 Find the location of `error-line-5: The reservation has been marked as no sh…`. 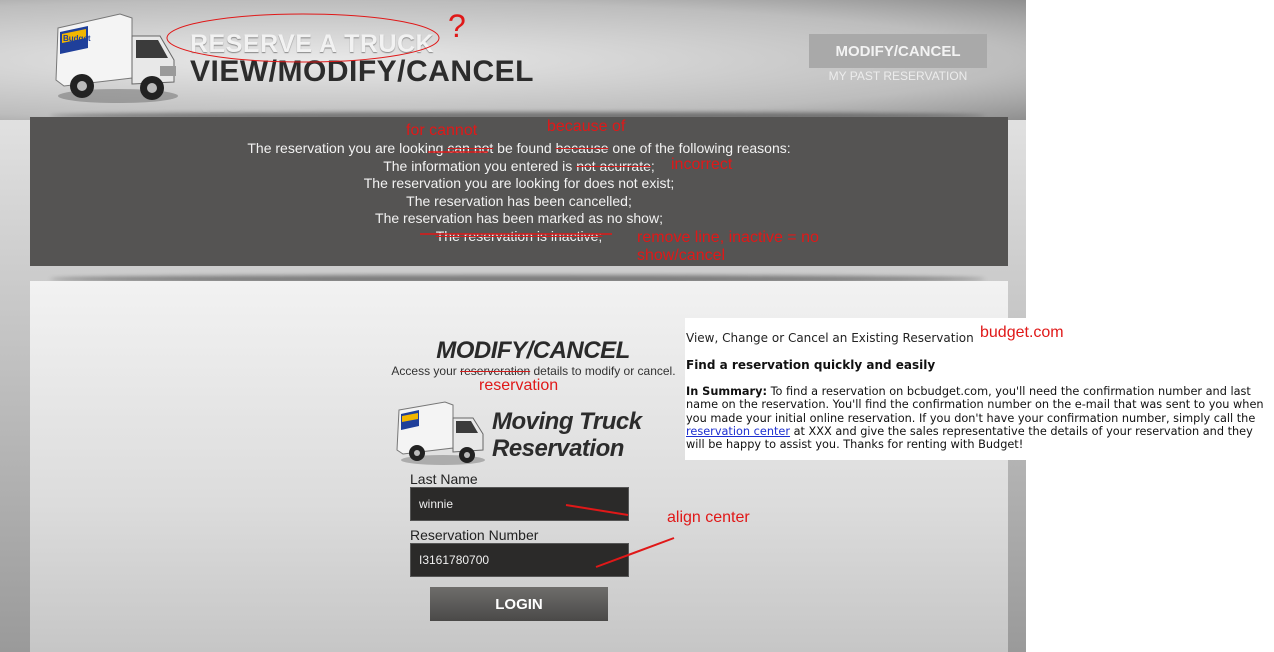

error-line-5: The reservation has been marked as no sh… is located at coordinates (519, 218).